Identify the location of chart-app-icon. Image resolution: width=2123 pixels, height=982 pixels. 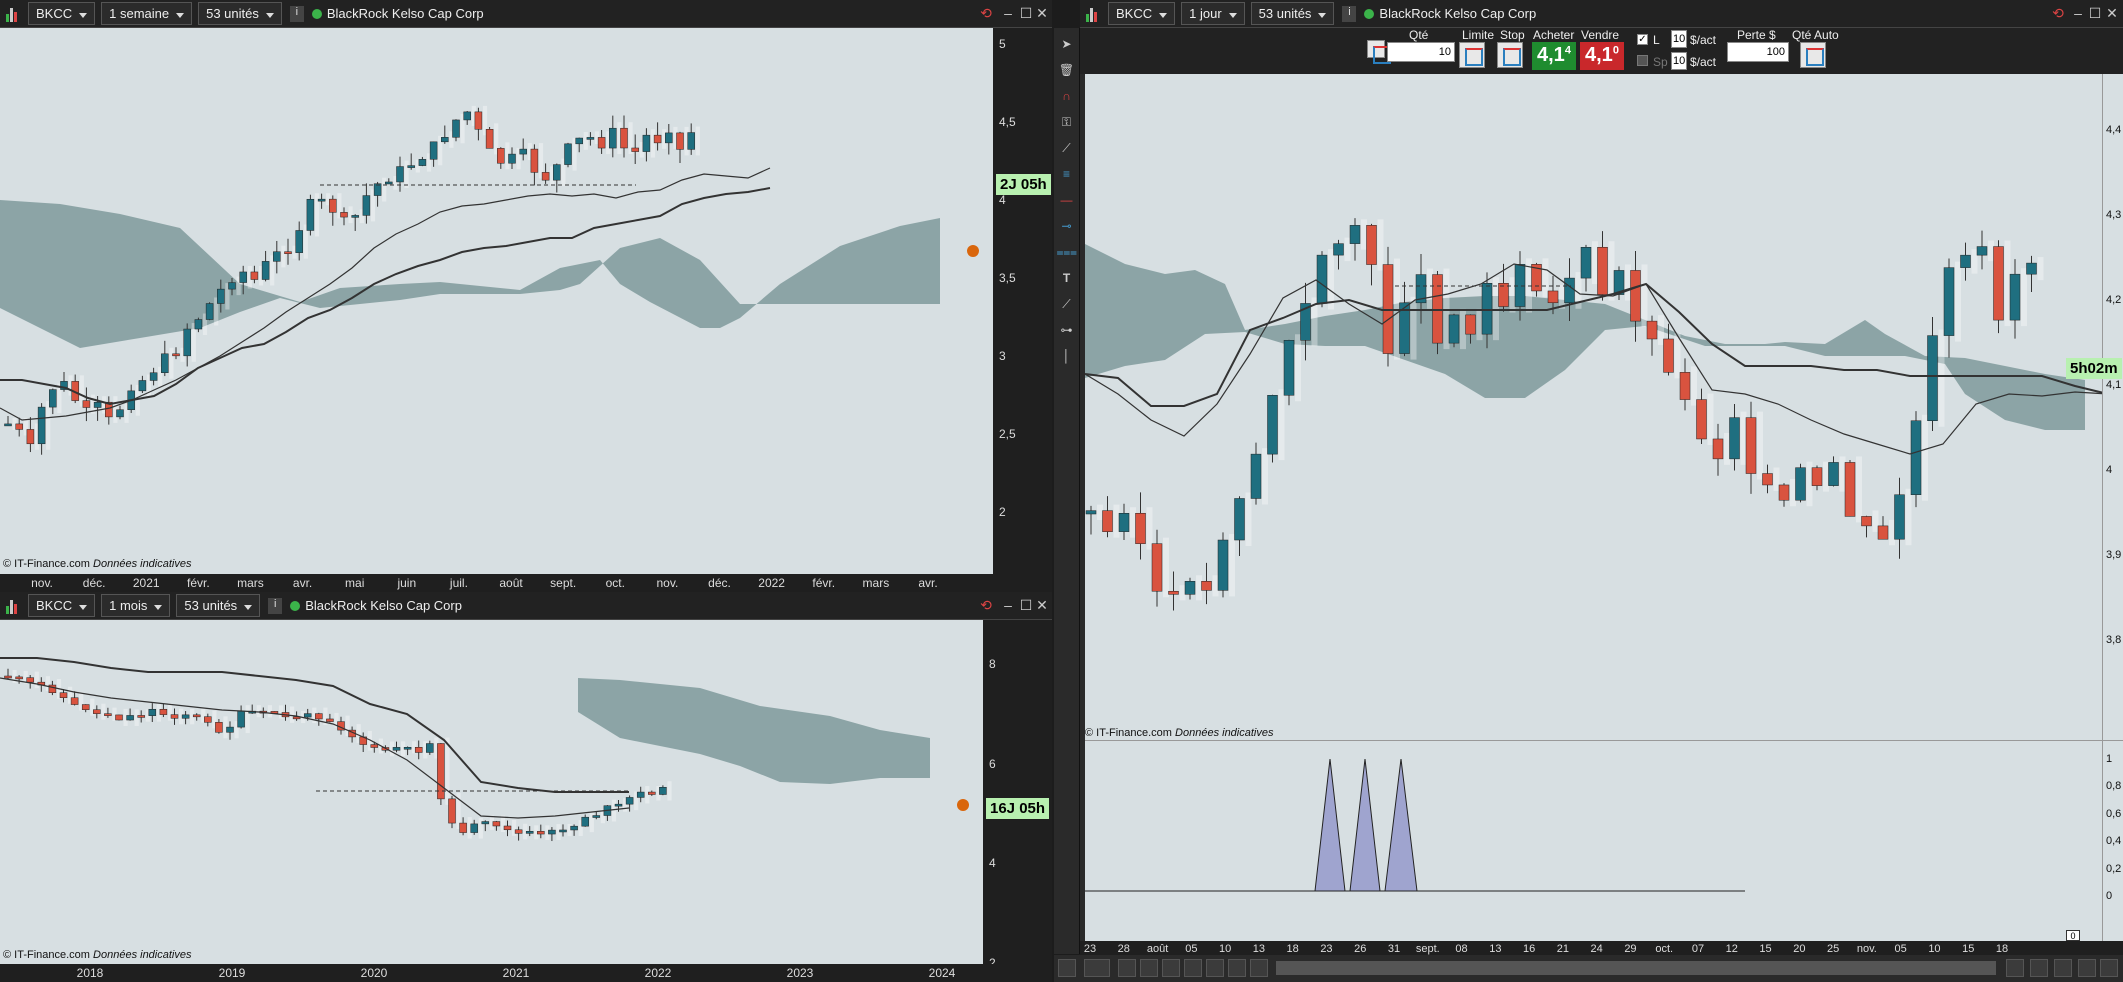
(14, 14).